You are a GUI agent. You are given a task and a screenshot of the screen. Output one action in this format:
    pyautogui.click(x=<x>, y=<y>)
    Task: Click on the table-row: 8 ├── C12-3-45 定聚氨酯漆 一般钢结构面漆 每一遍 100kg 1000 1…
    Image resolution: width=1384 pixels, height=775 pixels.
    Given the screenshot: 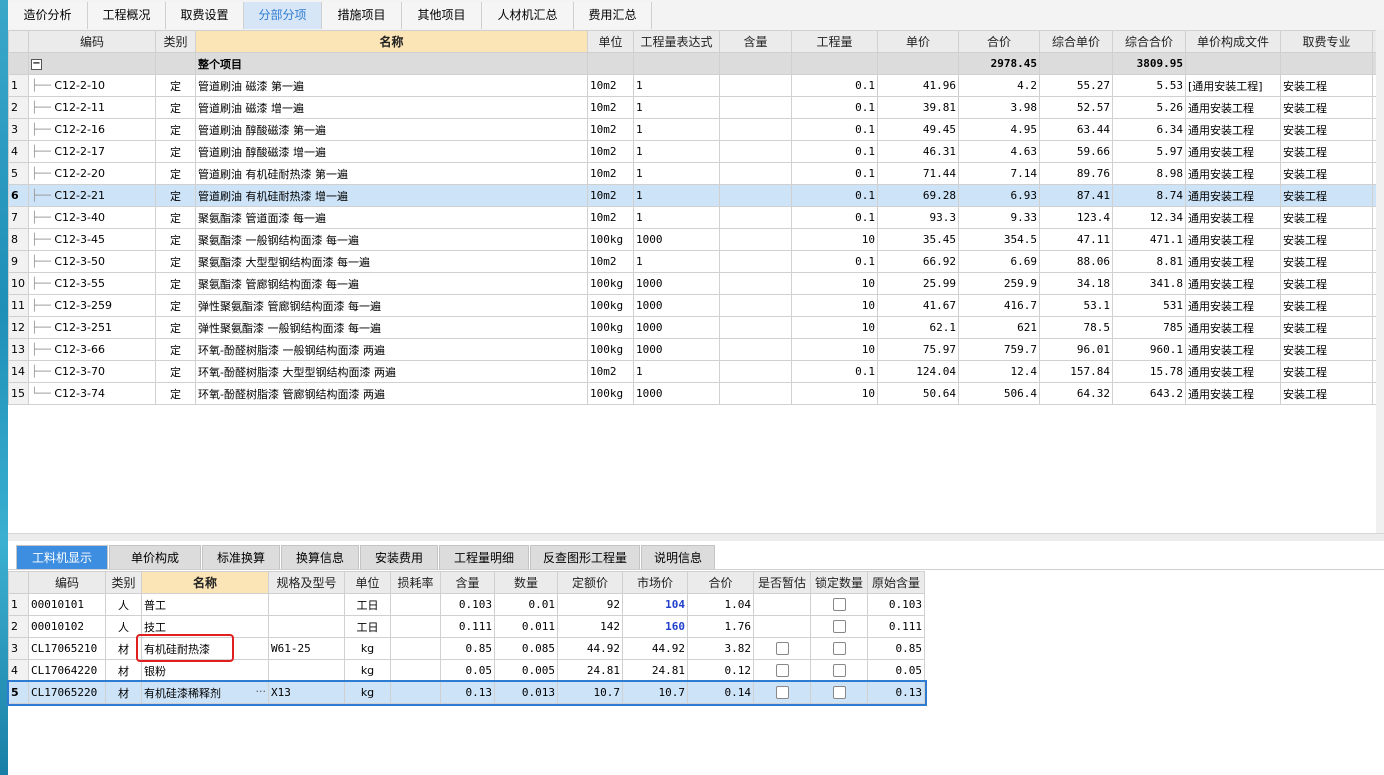 What is the action you would take?
    pyautogui.click(x=696, y=239)
    